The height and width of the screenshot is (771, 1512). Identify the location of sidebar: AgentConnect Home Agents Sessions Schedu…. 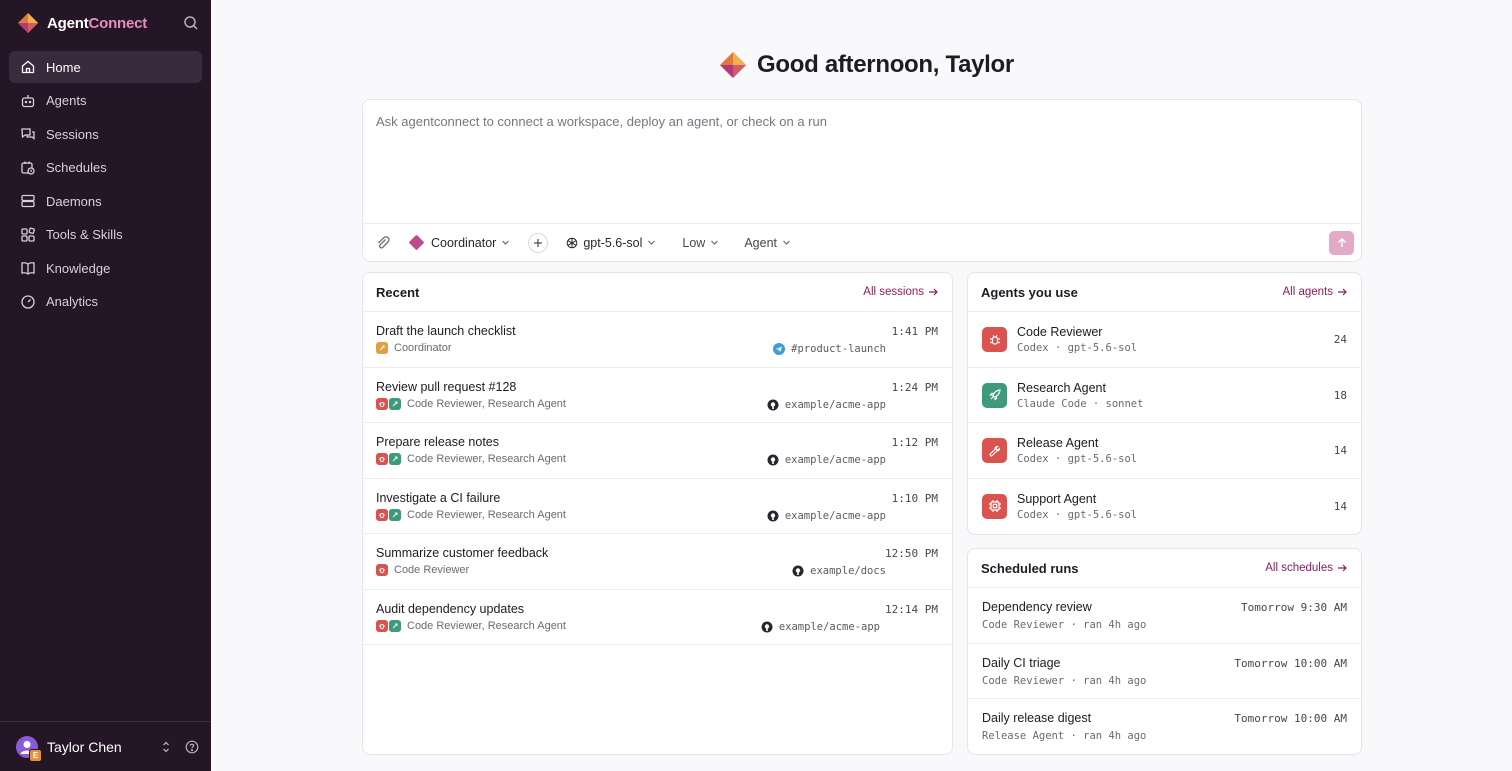
(105, 385).